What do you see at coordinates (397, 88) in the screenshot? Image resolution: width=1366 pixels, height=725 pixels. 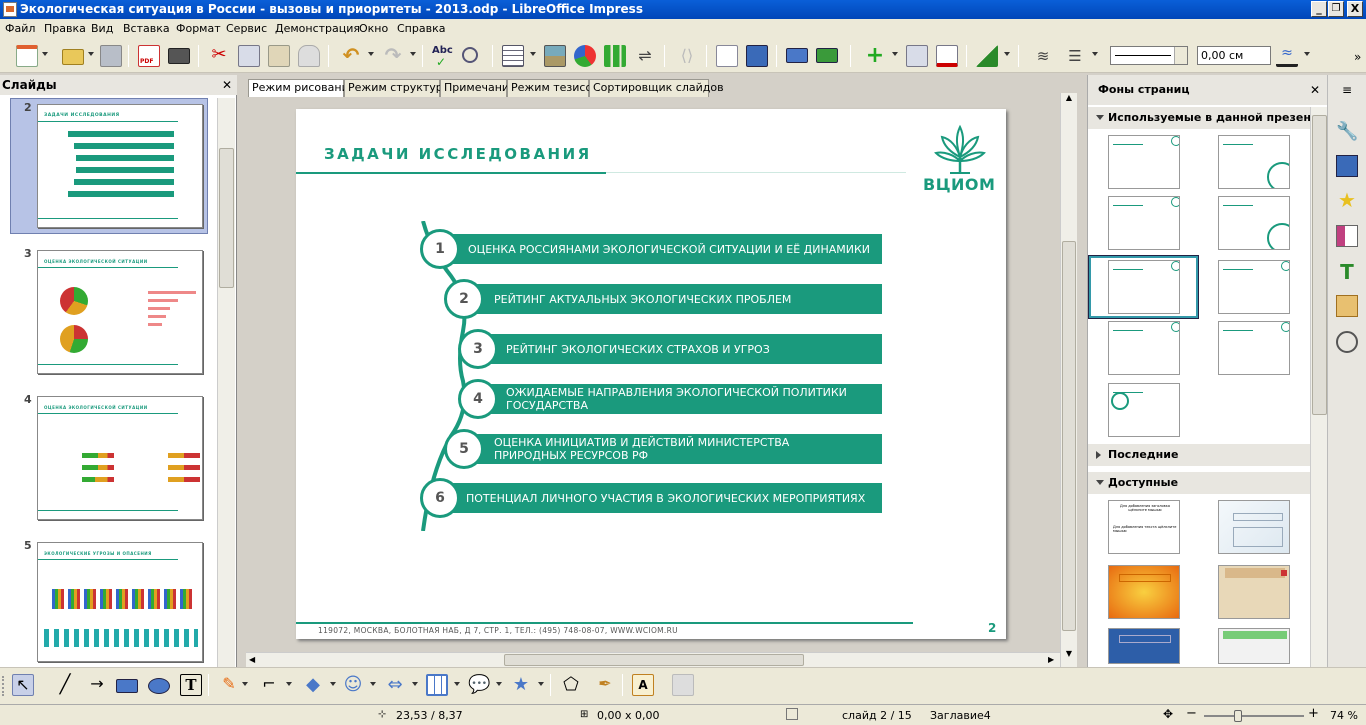 I see `tab-outline-view: Режим структуры` at bounding box center [397, 88].